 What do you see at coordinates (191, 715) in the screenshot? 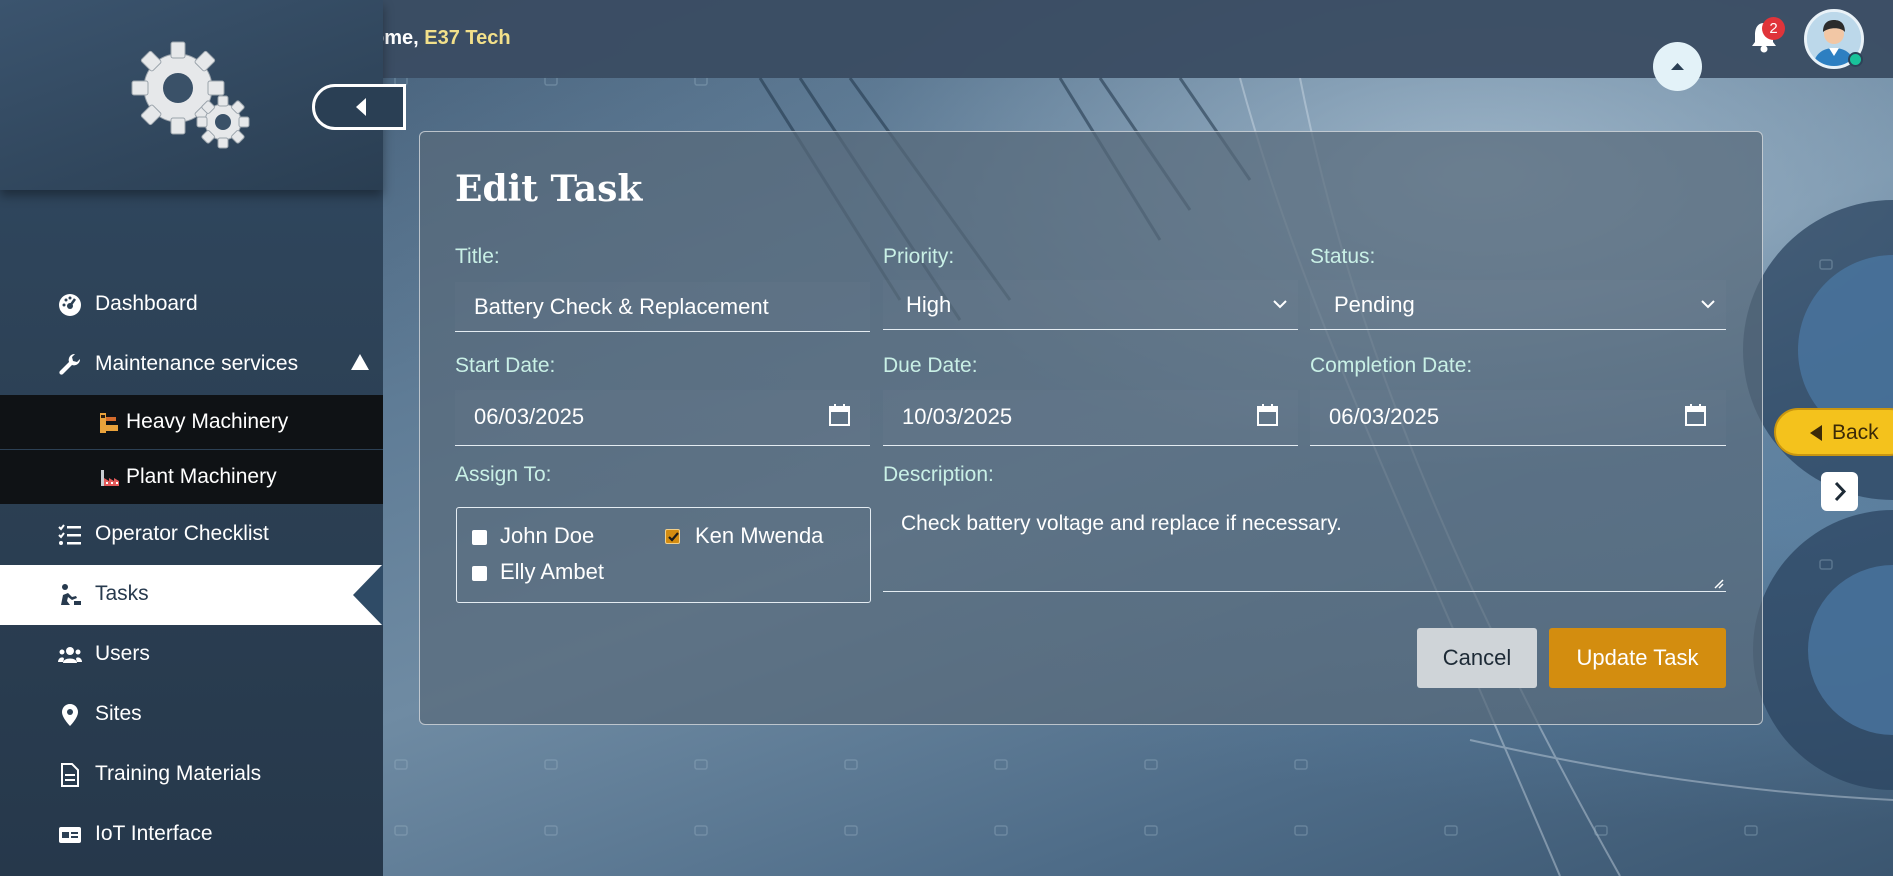
I see `sidebar-item-sites: Sites` at bounding box center [191, 715].